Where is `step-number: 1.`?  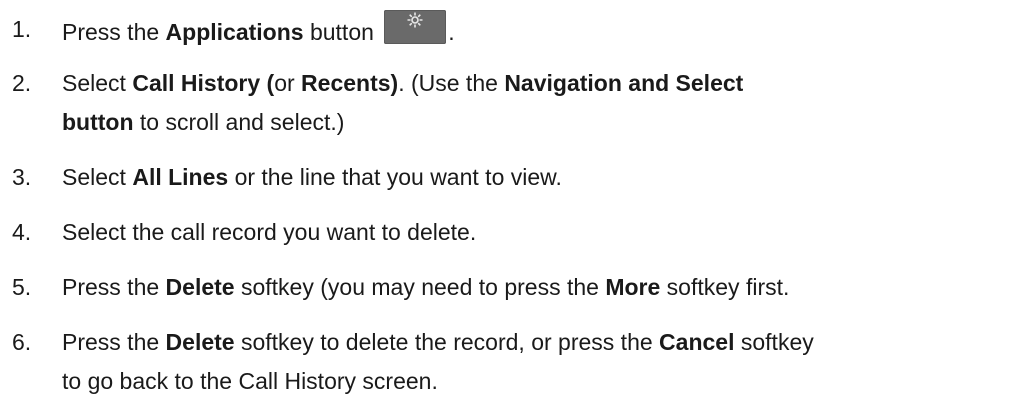 step-number: 1. is located at coordinates (22, 29).